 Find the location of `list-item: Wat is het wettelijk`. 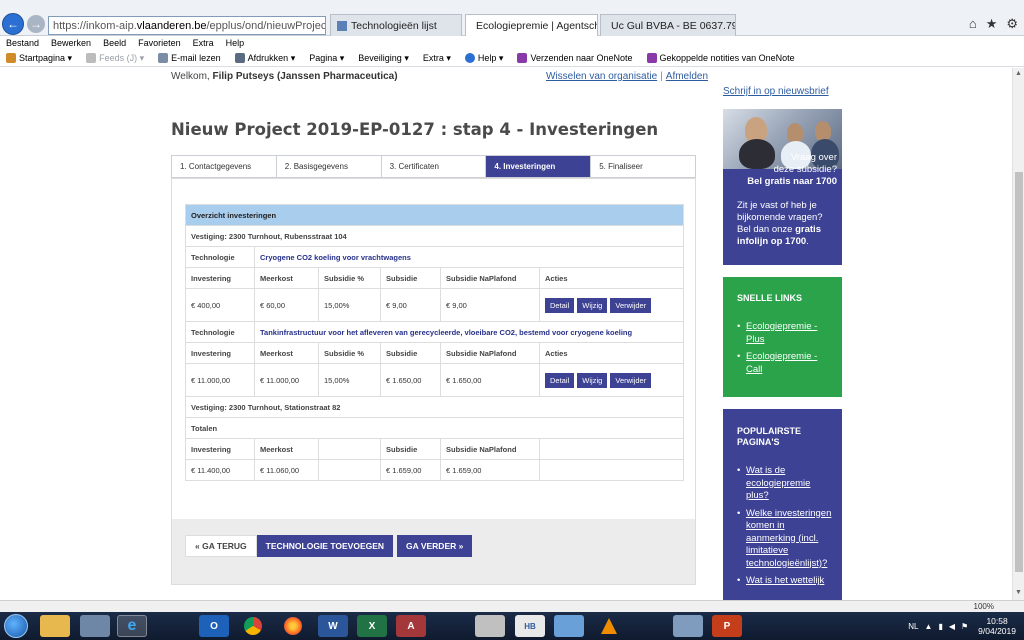

list-item: Wat is het wettelijk is located at coordinates (786, 581).